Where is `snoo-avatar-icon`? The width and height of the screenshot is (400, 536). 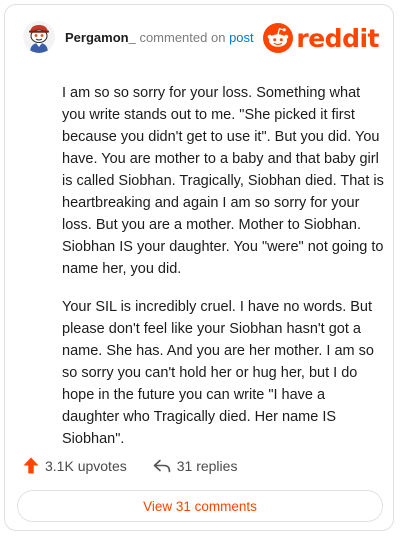 snoo-avatar-icon is located at coordinates (39, 37).